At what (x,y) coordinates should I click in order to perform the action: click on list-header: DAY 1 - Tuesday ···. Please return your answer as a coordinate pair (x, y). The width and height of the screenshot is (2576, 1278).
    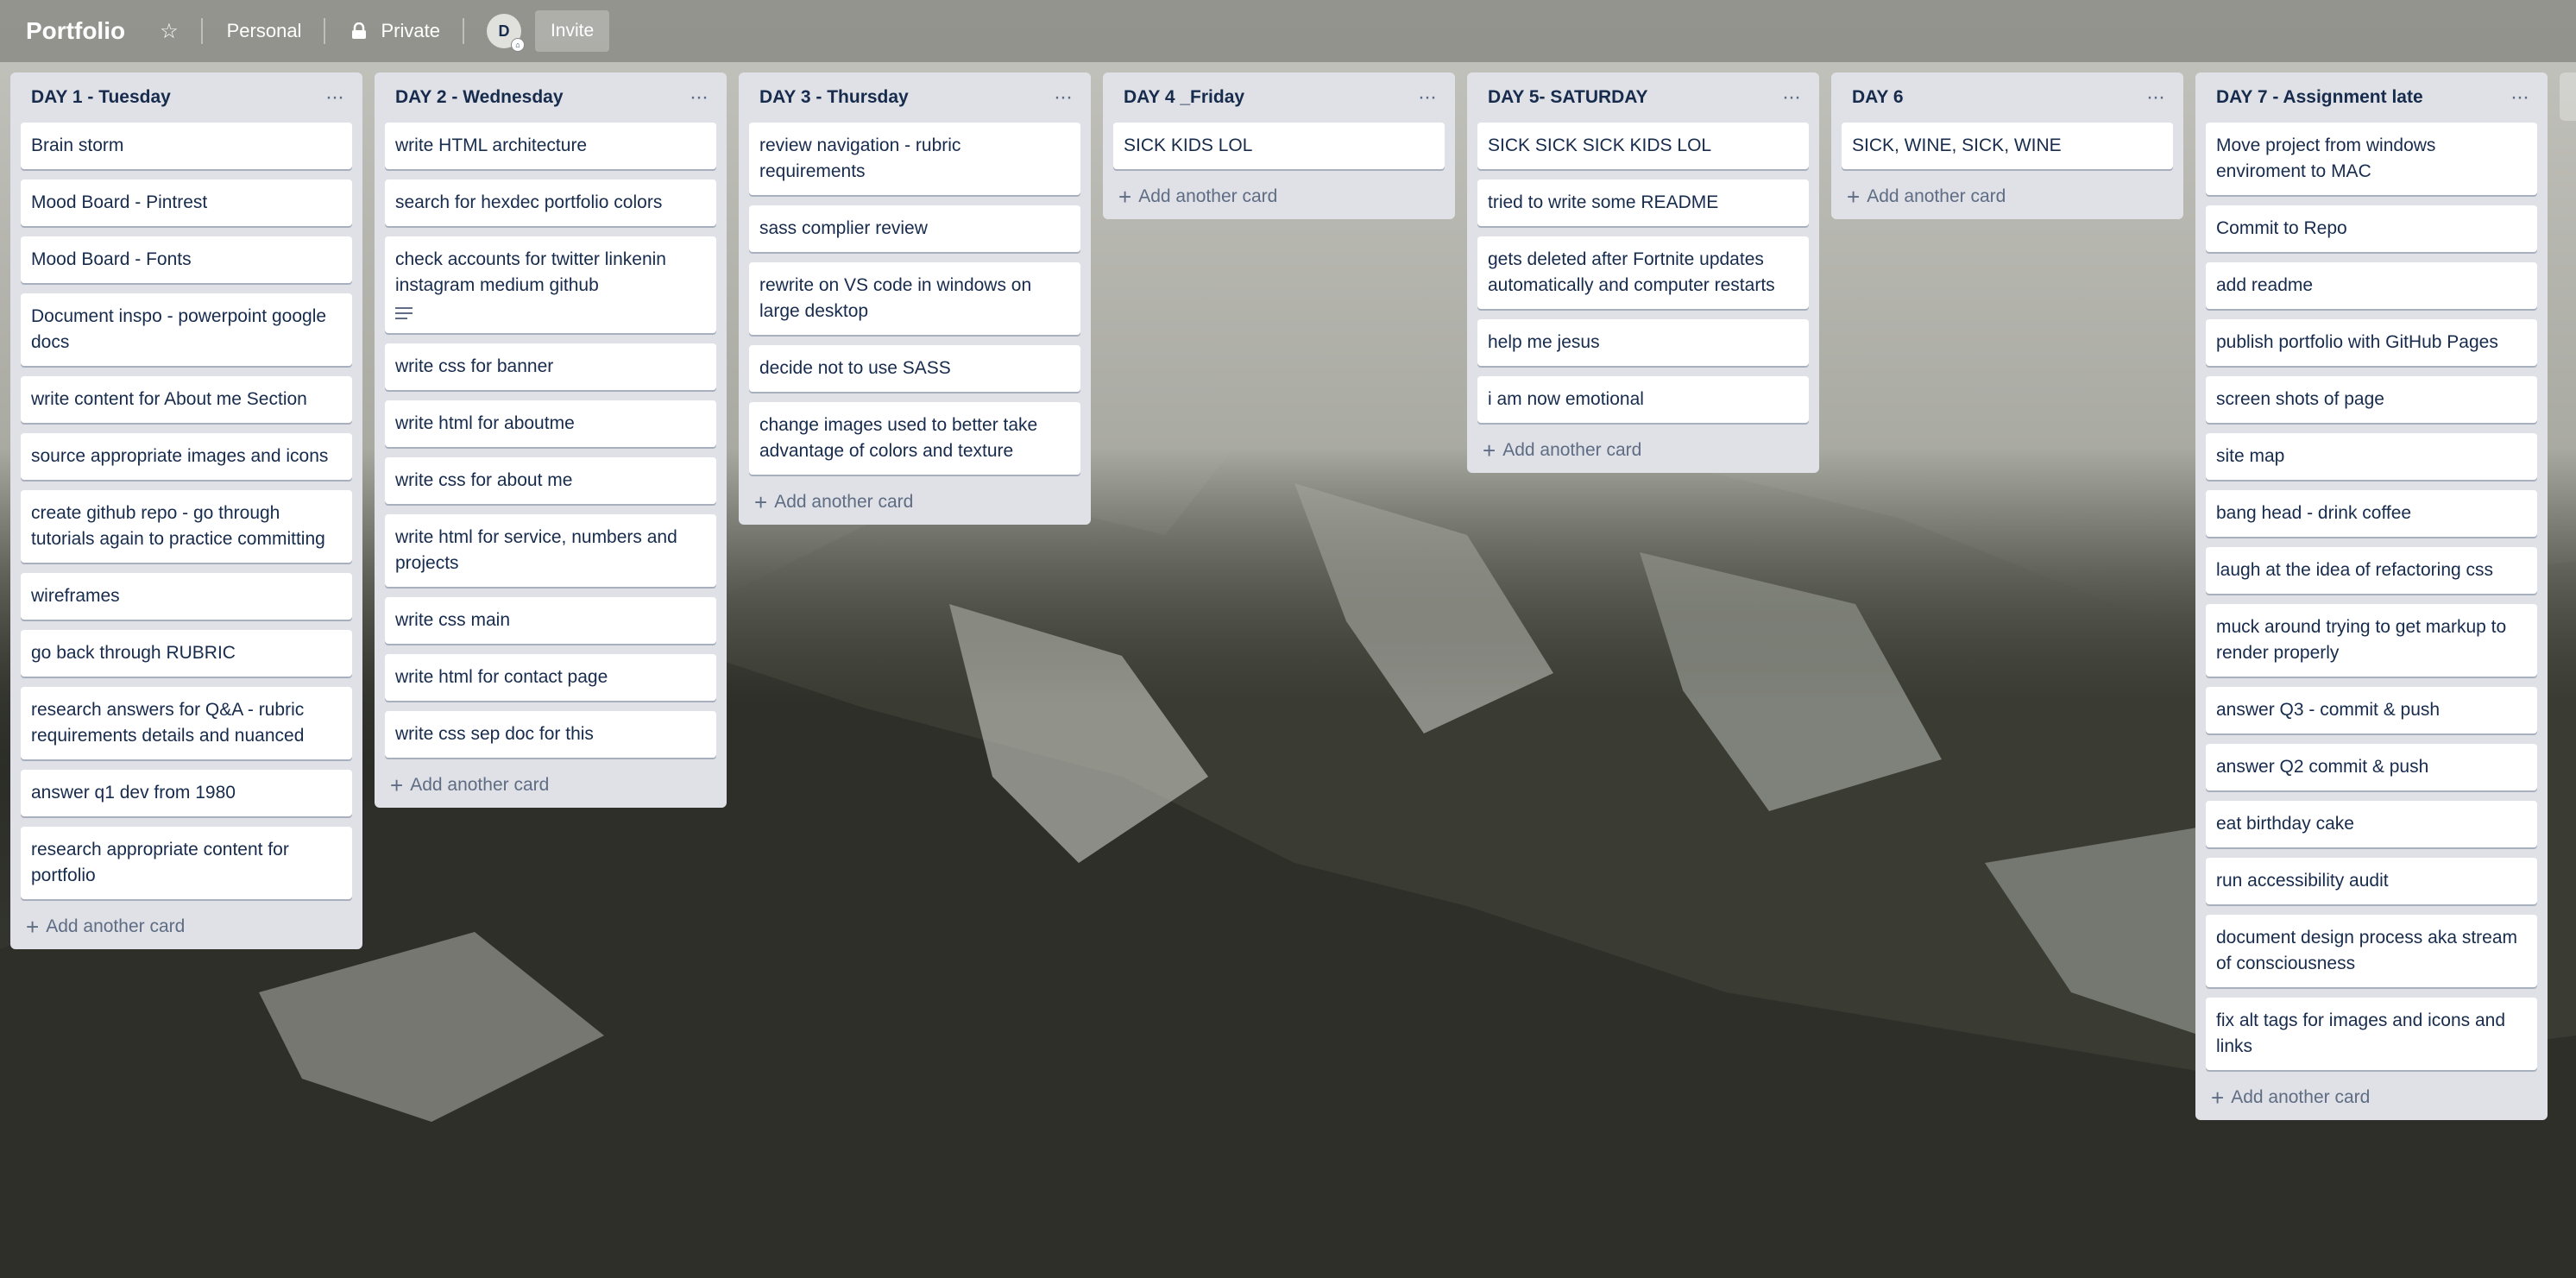
    Looking at the image, I should click on (187, 97).